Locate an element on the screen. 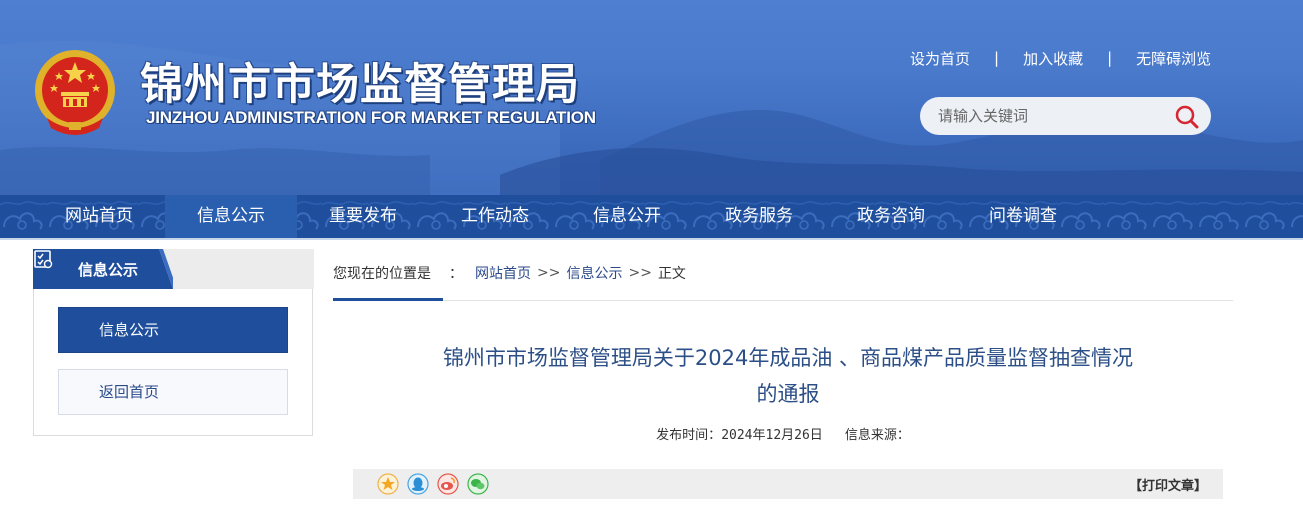  weibo-icon is located at coordinates (448, 484).